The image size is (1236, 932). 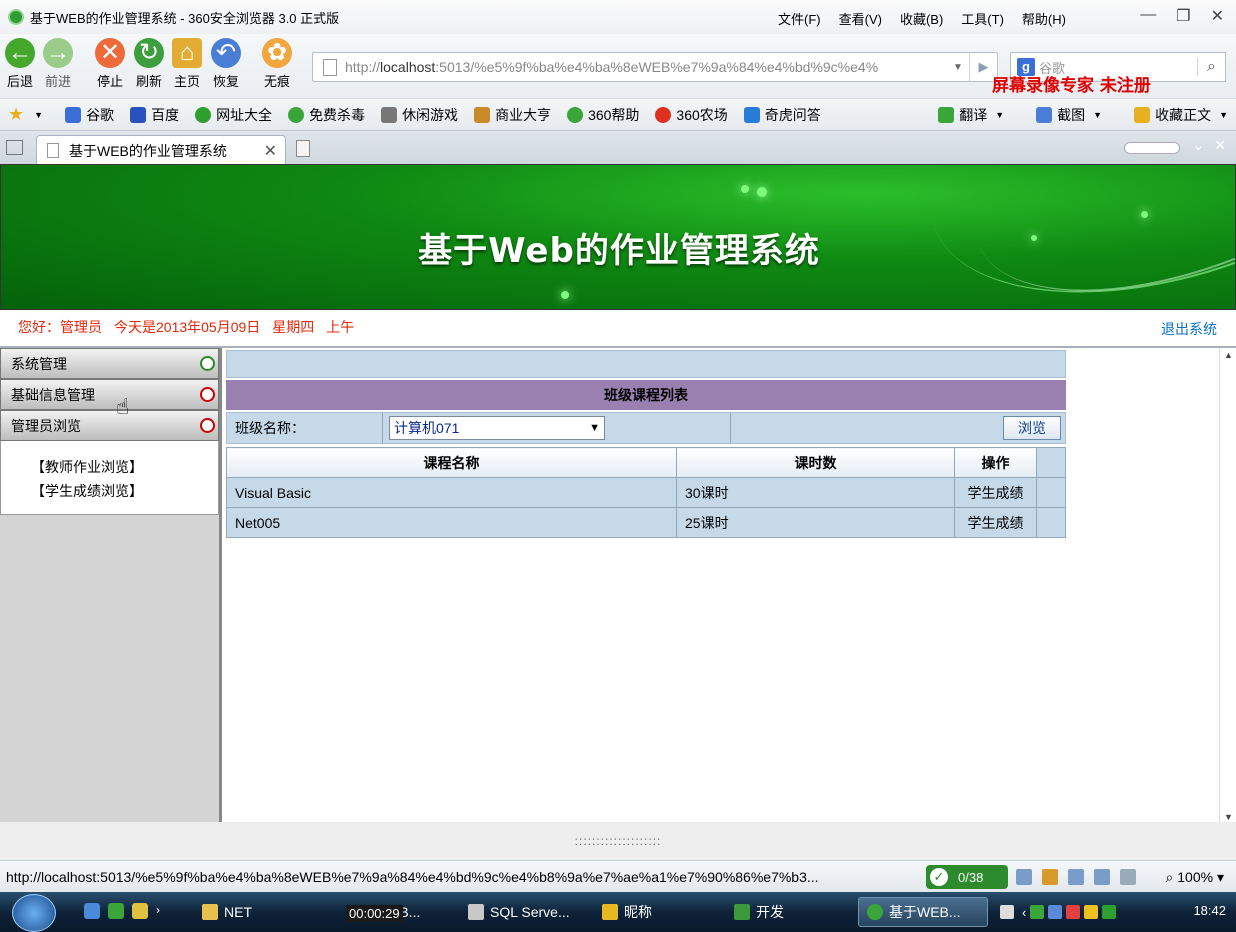 What do you see at coordinates (124, 467) in the screenshot?
I see `submenu-teacher-homework: 【教师作业浏览】` at bounding box center [124, 467].